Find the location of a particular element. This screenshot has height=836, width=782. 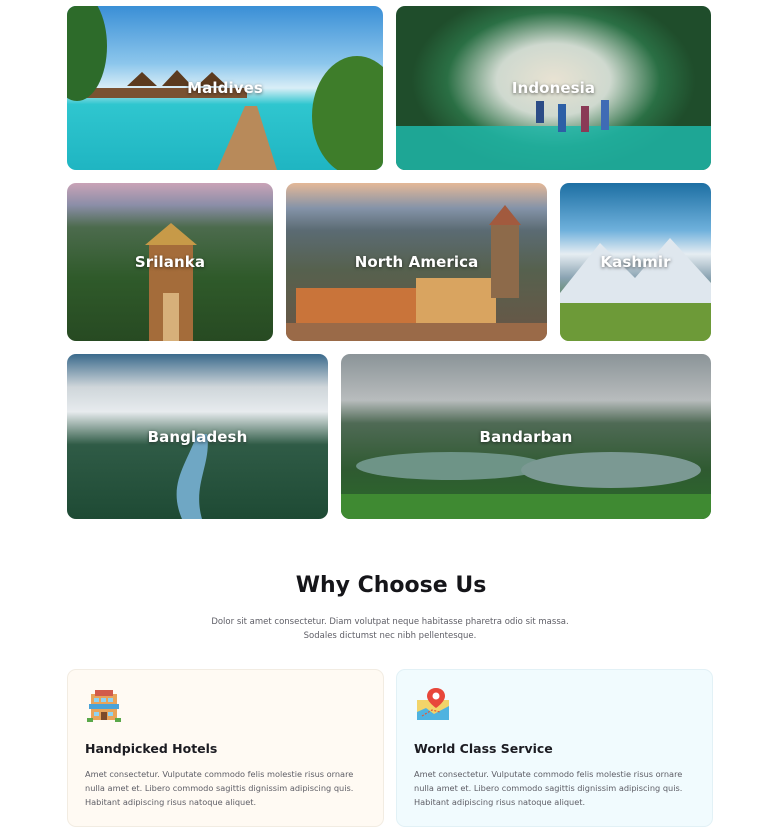

destination-card-indonesia: Indonesia is located at coordinates (553, 88).